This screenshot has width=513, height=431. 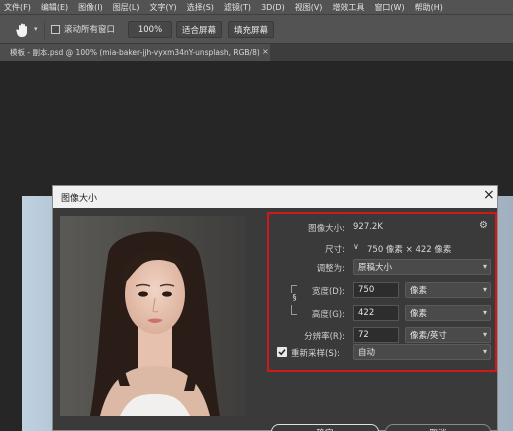 I want to click on menu-file: 文件(F), so click(x=17, y=7).